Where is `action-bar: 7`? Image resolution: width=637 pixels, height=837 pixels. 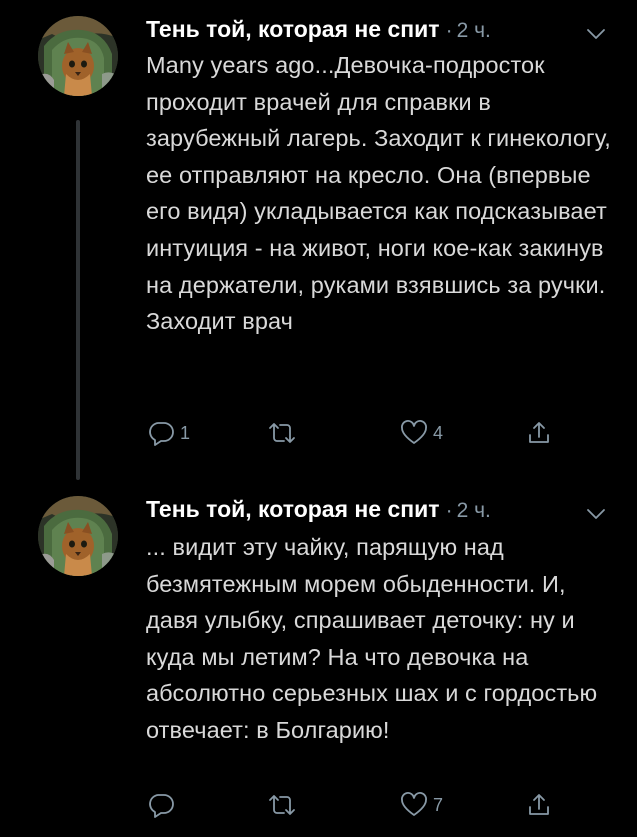
action-bar: 7 is located at coordinates (366, 805).